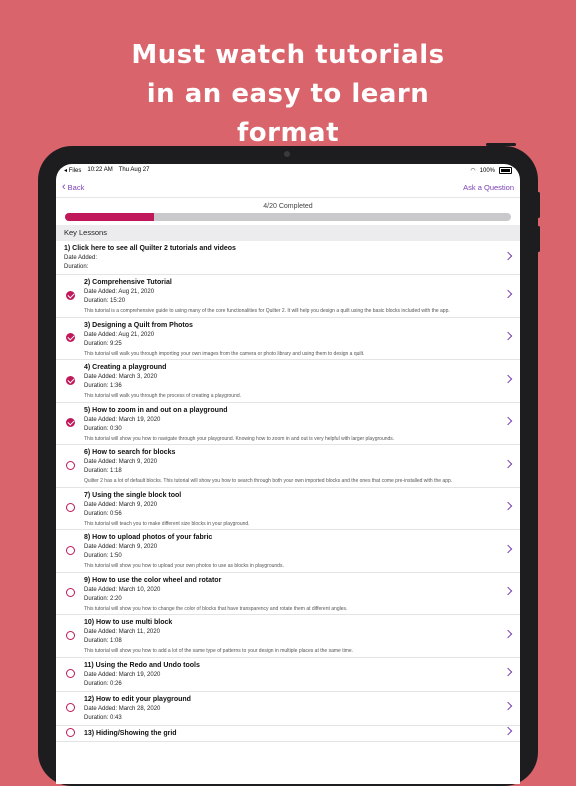 The width and height of the screenshot is (576, 786). Describe the element at coordinates (287, 154) in the screenshot. I see `front-camera` at that location.